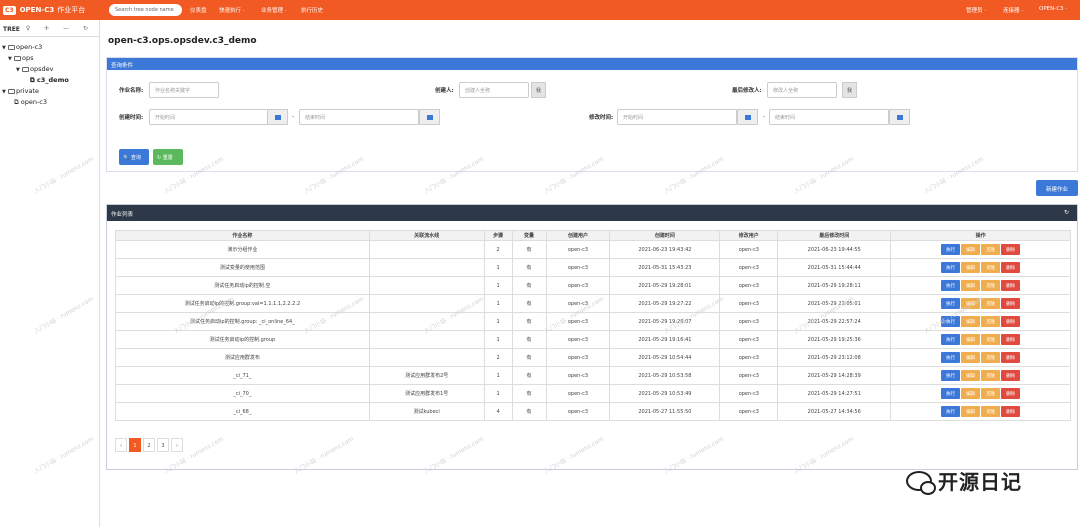 Image resolution: width=1080 pixels, height=527 pixels. What do you see at coordinates (163, 445) in the screenshot?
I see `page-3-button: 3` at bounding box center [163, 445].